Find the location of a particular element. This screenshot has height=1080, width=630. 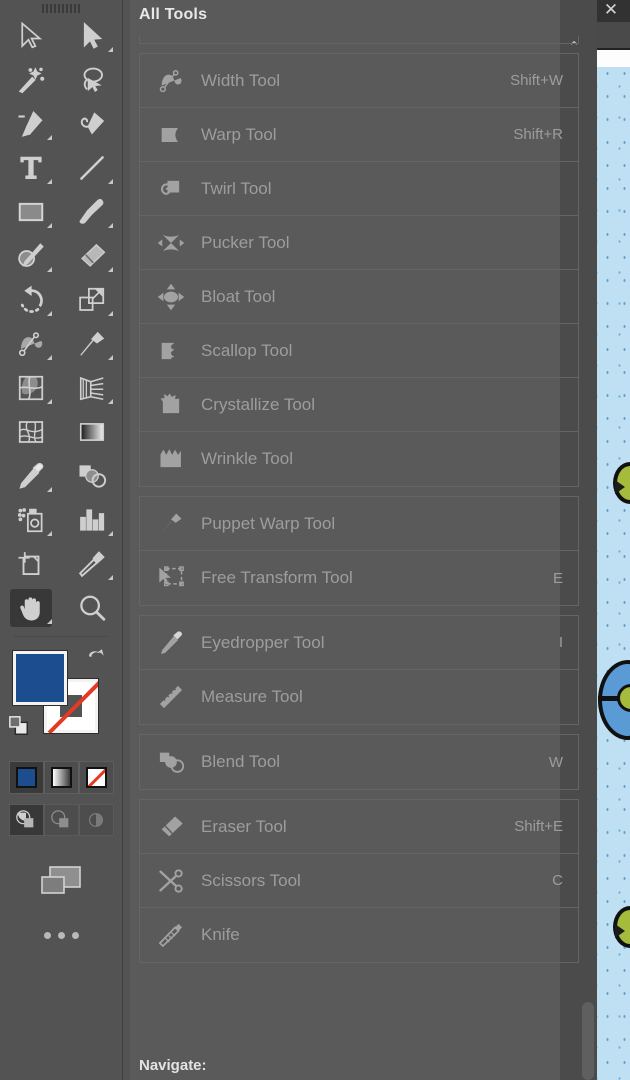

shaper-tool-icon is located at coordinates (30, 255).